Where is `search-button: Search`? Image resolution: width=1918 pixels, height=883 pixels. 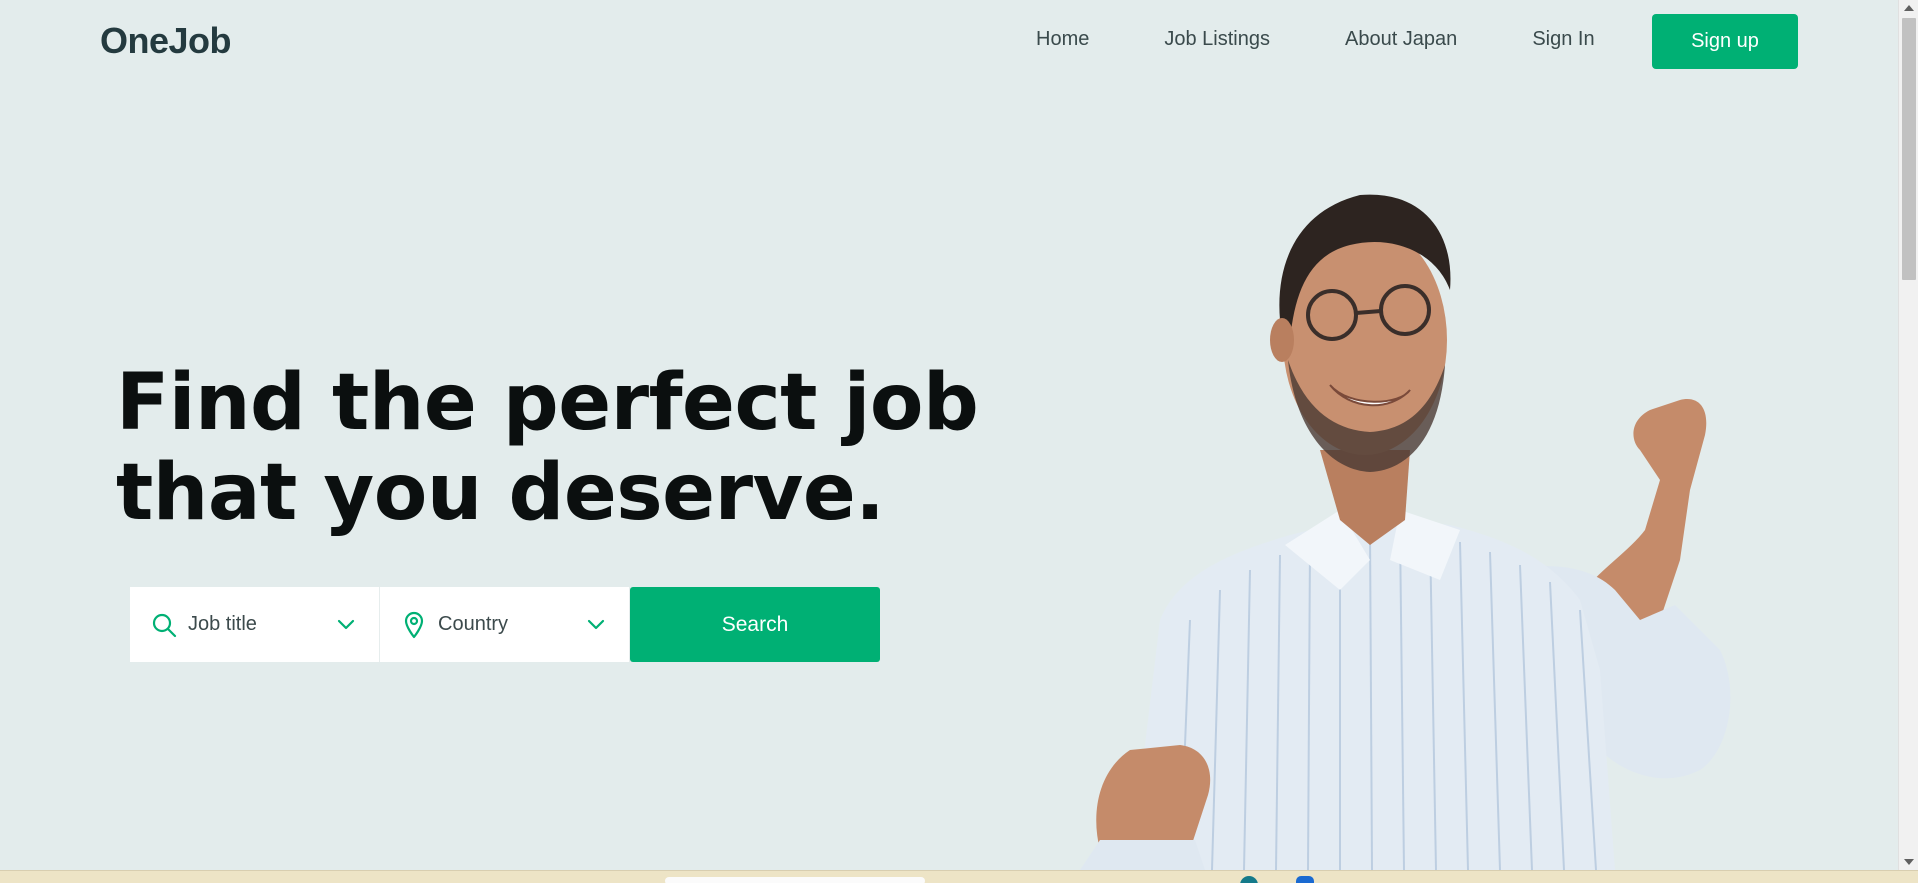 search-button: Search is located at coordinates (755, 624).